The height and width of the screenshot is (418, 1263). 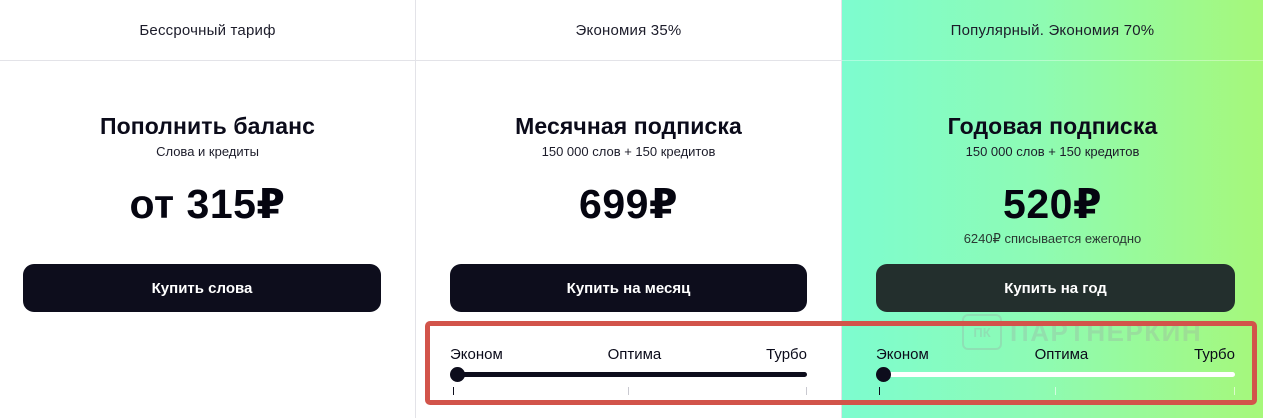 What do you see at coordinates (628, 30) in the screenshot?
I see `plan-tag: Экономия 35%` at bounding box center [628, 30].